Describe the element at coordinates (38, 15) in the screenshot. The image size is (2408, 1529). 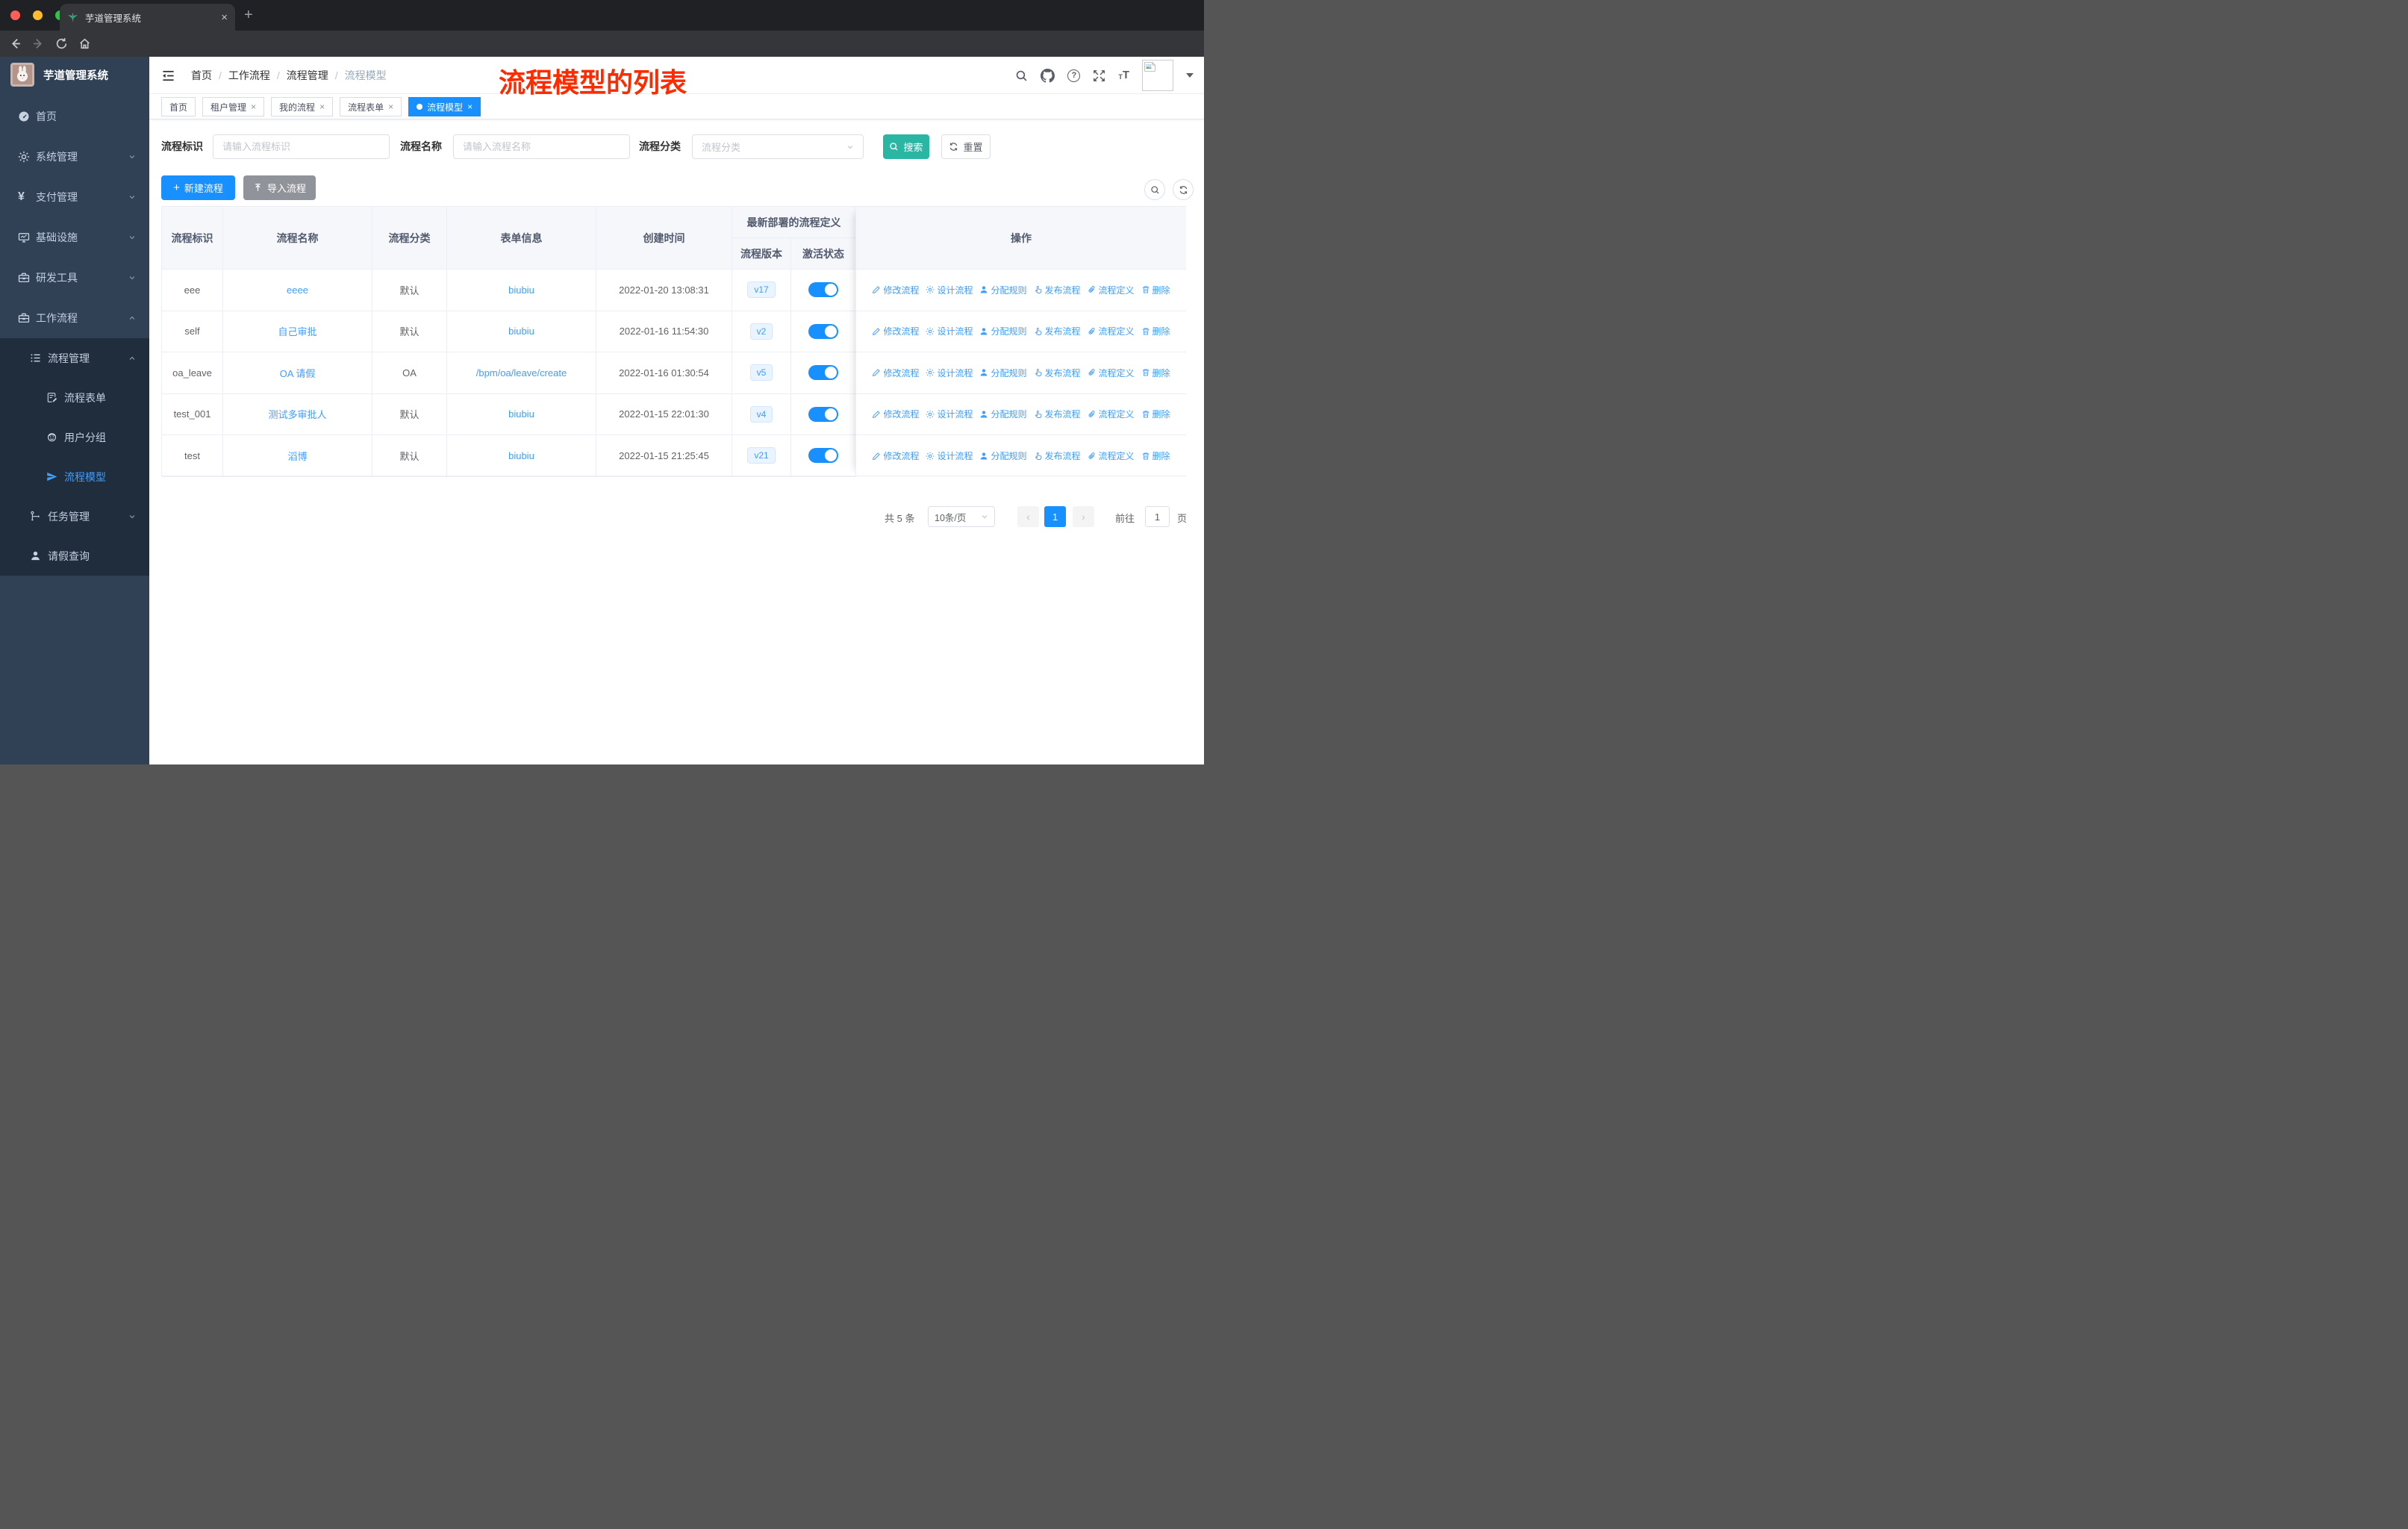
I see `minimize-window-button` at that location.